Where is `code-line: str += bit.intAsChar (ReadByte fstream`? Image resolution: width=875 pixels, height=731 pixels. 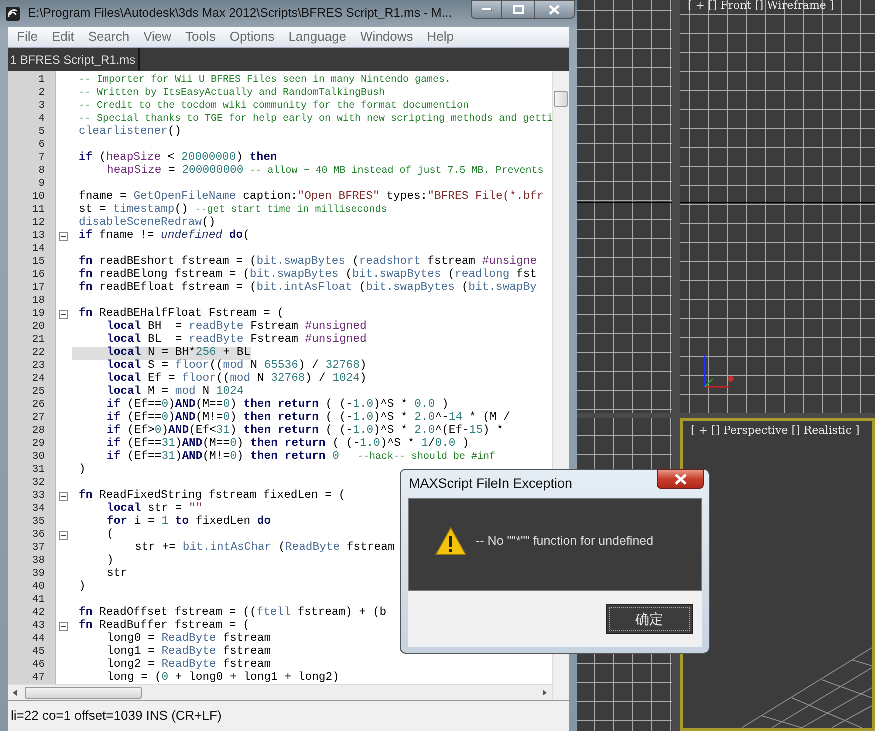 code-line: str += bit.intAsChar (ReadByte fstream is located at coordinates (264, 548).